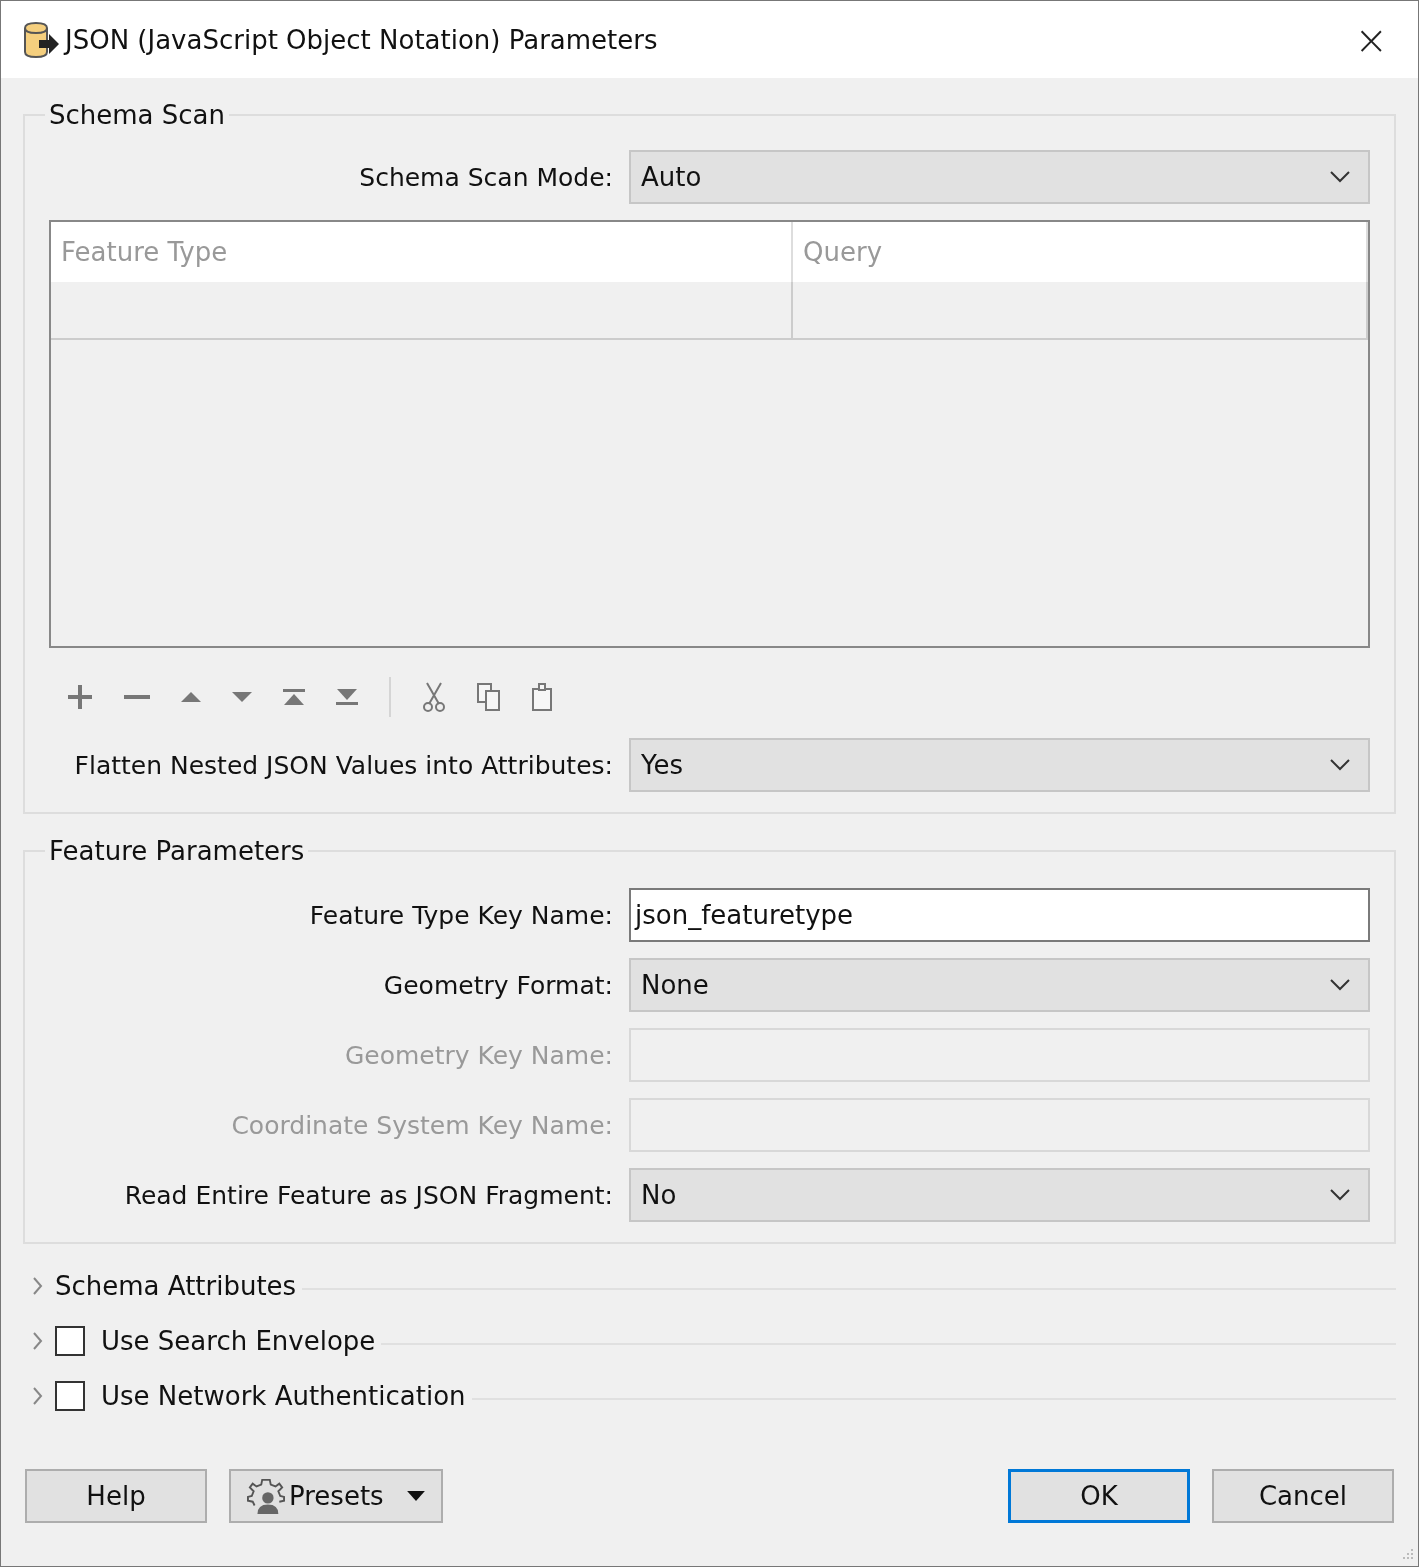  What do you see at coordinates (336, 1496) in the screenshot?
I see `dialog-button: Presets` at bounding box center [336, 1496].